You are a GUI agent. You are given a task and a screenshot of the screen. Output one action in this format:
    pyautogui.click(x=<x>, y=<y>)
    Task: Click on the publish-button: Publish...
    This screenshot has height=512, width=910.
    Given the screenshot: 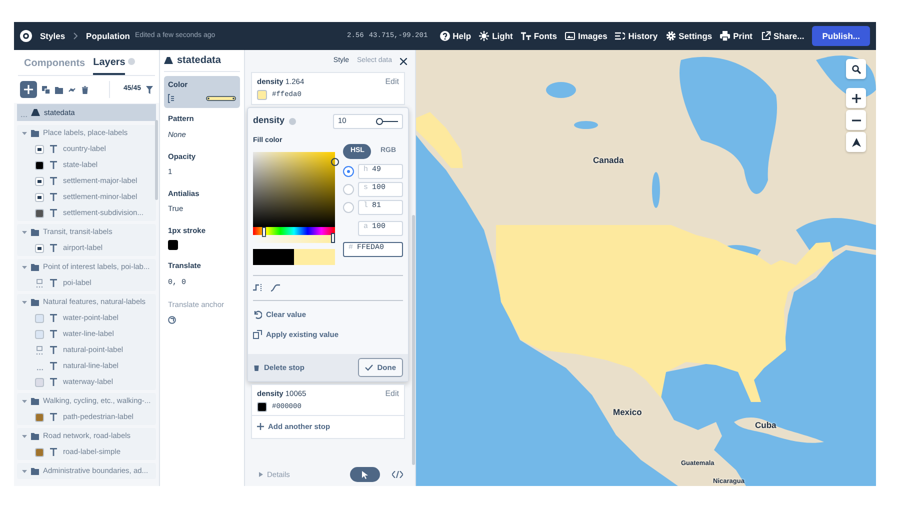 What is the action you would take?
    pyautogui.click(x=841, y=36)
    